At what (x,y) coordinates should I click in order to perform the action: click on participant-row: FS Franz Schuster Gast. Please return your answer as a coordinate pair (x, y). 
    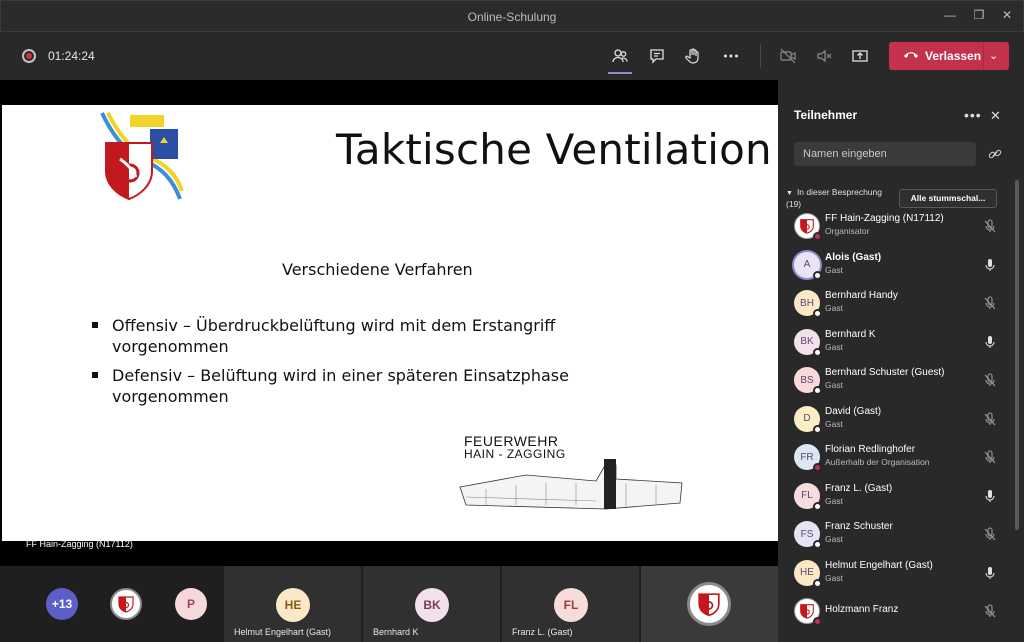
    Looking at the image, I should click on (896, 535).